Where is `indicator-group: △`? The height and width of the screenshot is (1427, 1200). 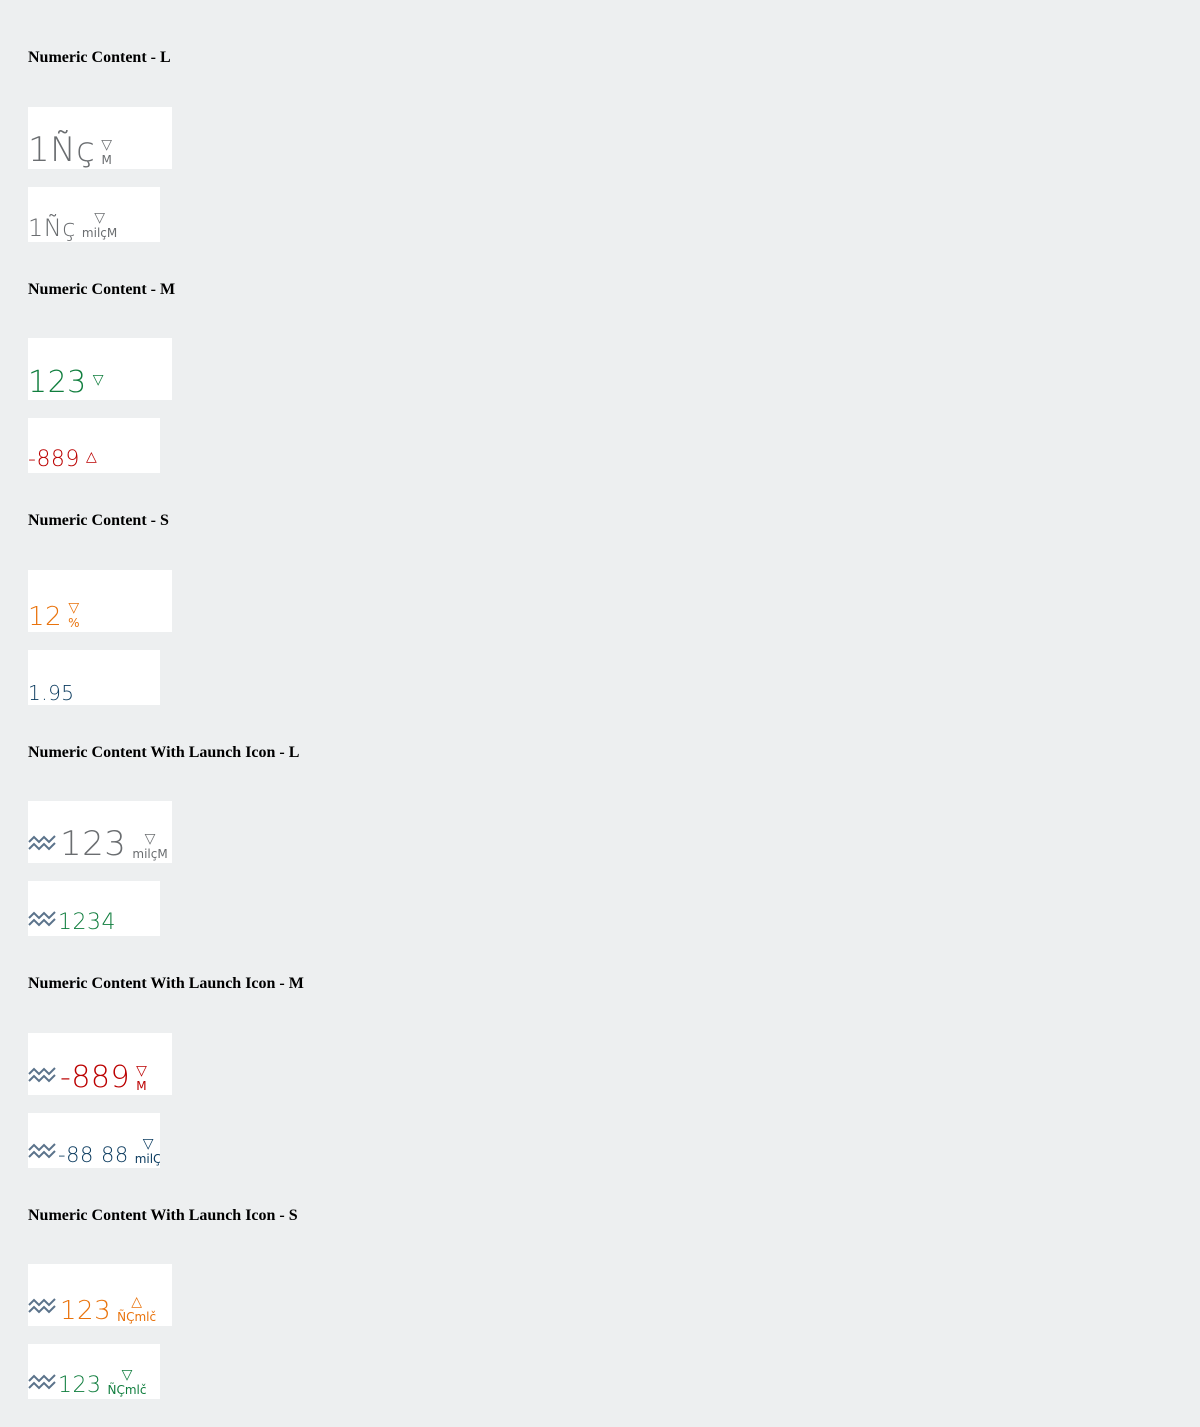 indicator-group: △ is located at coordinates (91, 457).